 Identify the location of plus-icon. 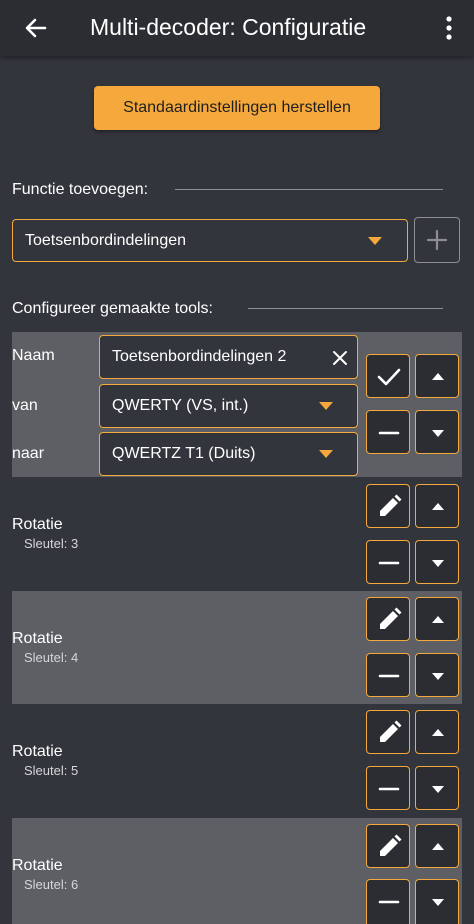
(437, 240).